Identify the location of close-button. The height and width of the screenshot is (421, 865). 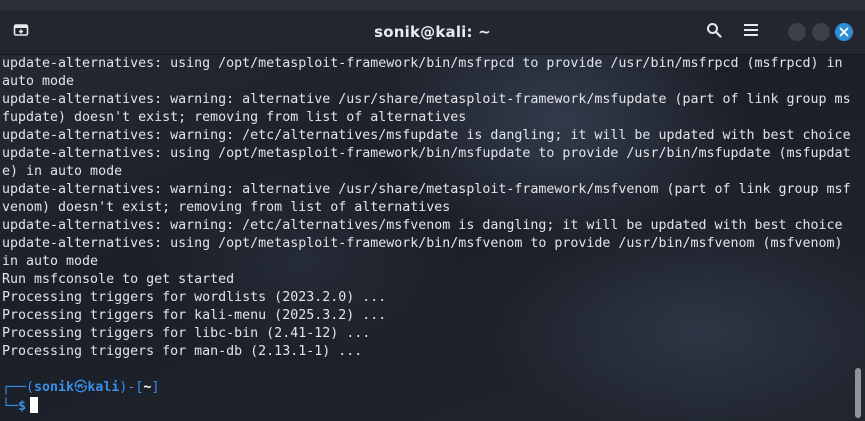
(844, 32).